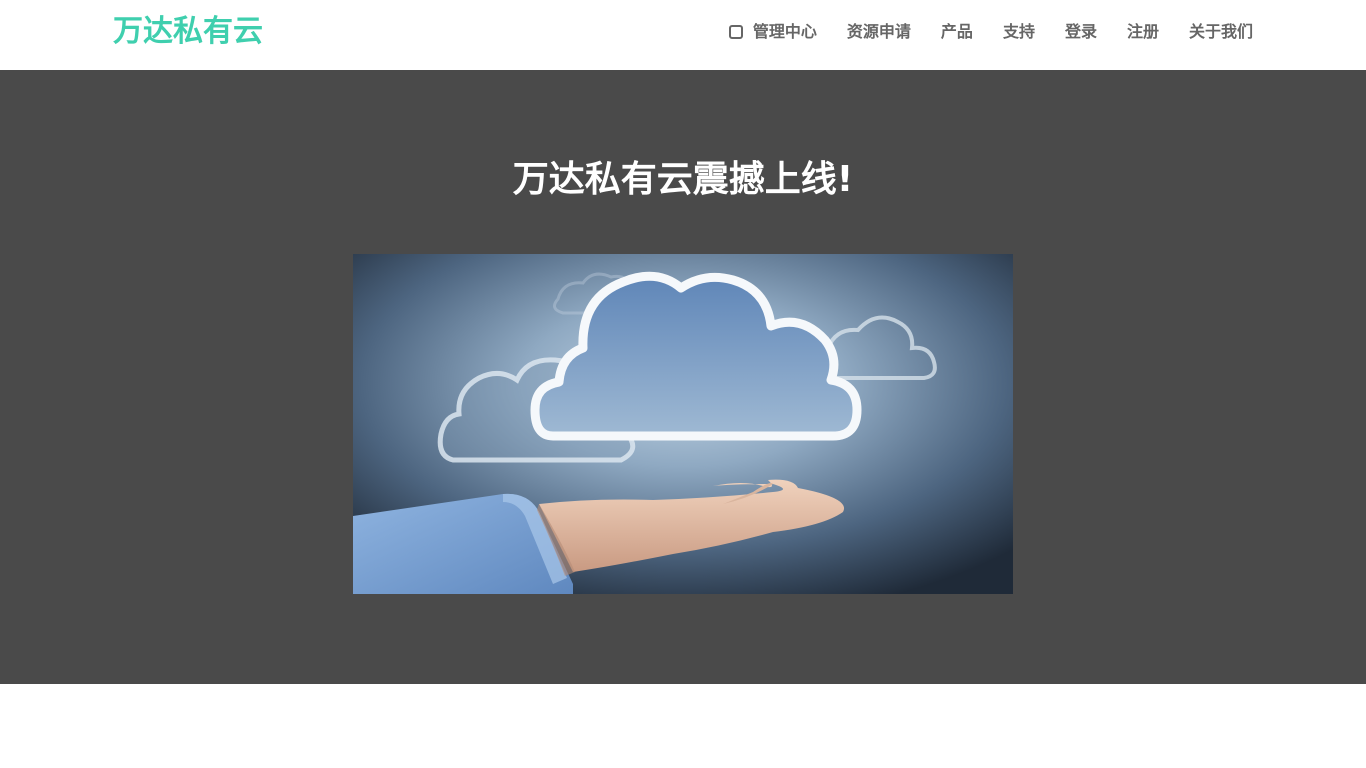 The height and width of the screenshot is (768, 1366). I want to click on nav-item-products: 产品, so click(957, 32).